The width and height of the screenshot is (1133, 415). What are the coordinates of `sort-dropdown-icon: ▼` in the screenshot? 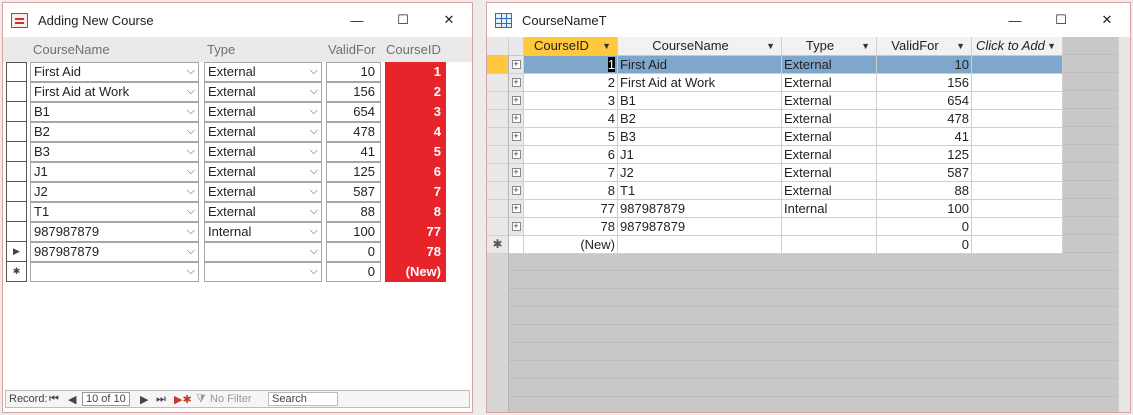 It's located at (606, 46).